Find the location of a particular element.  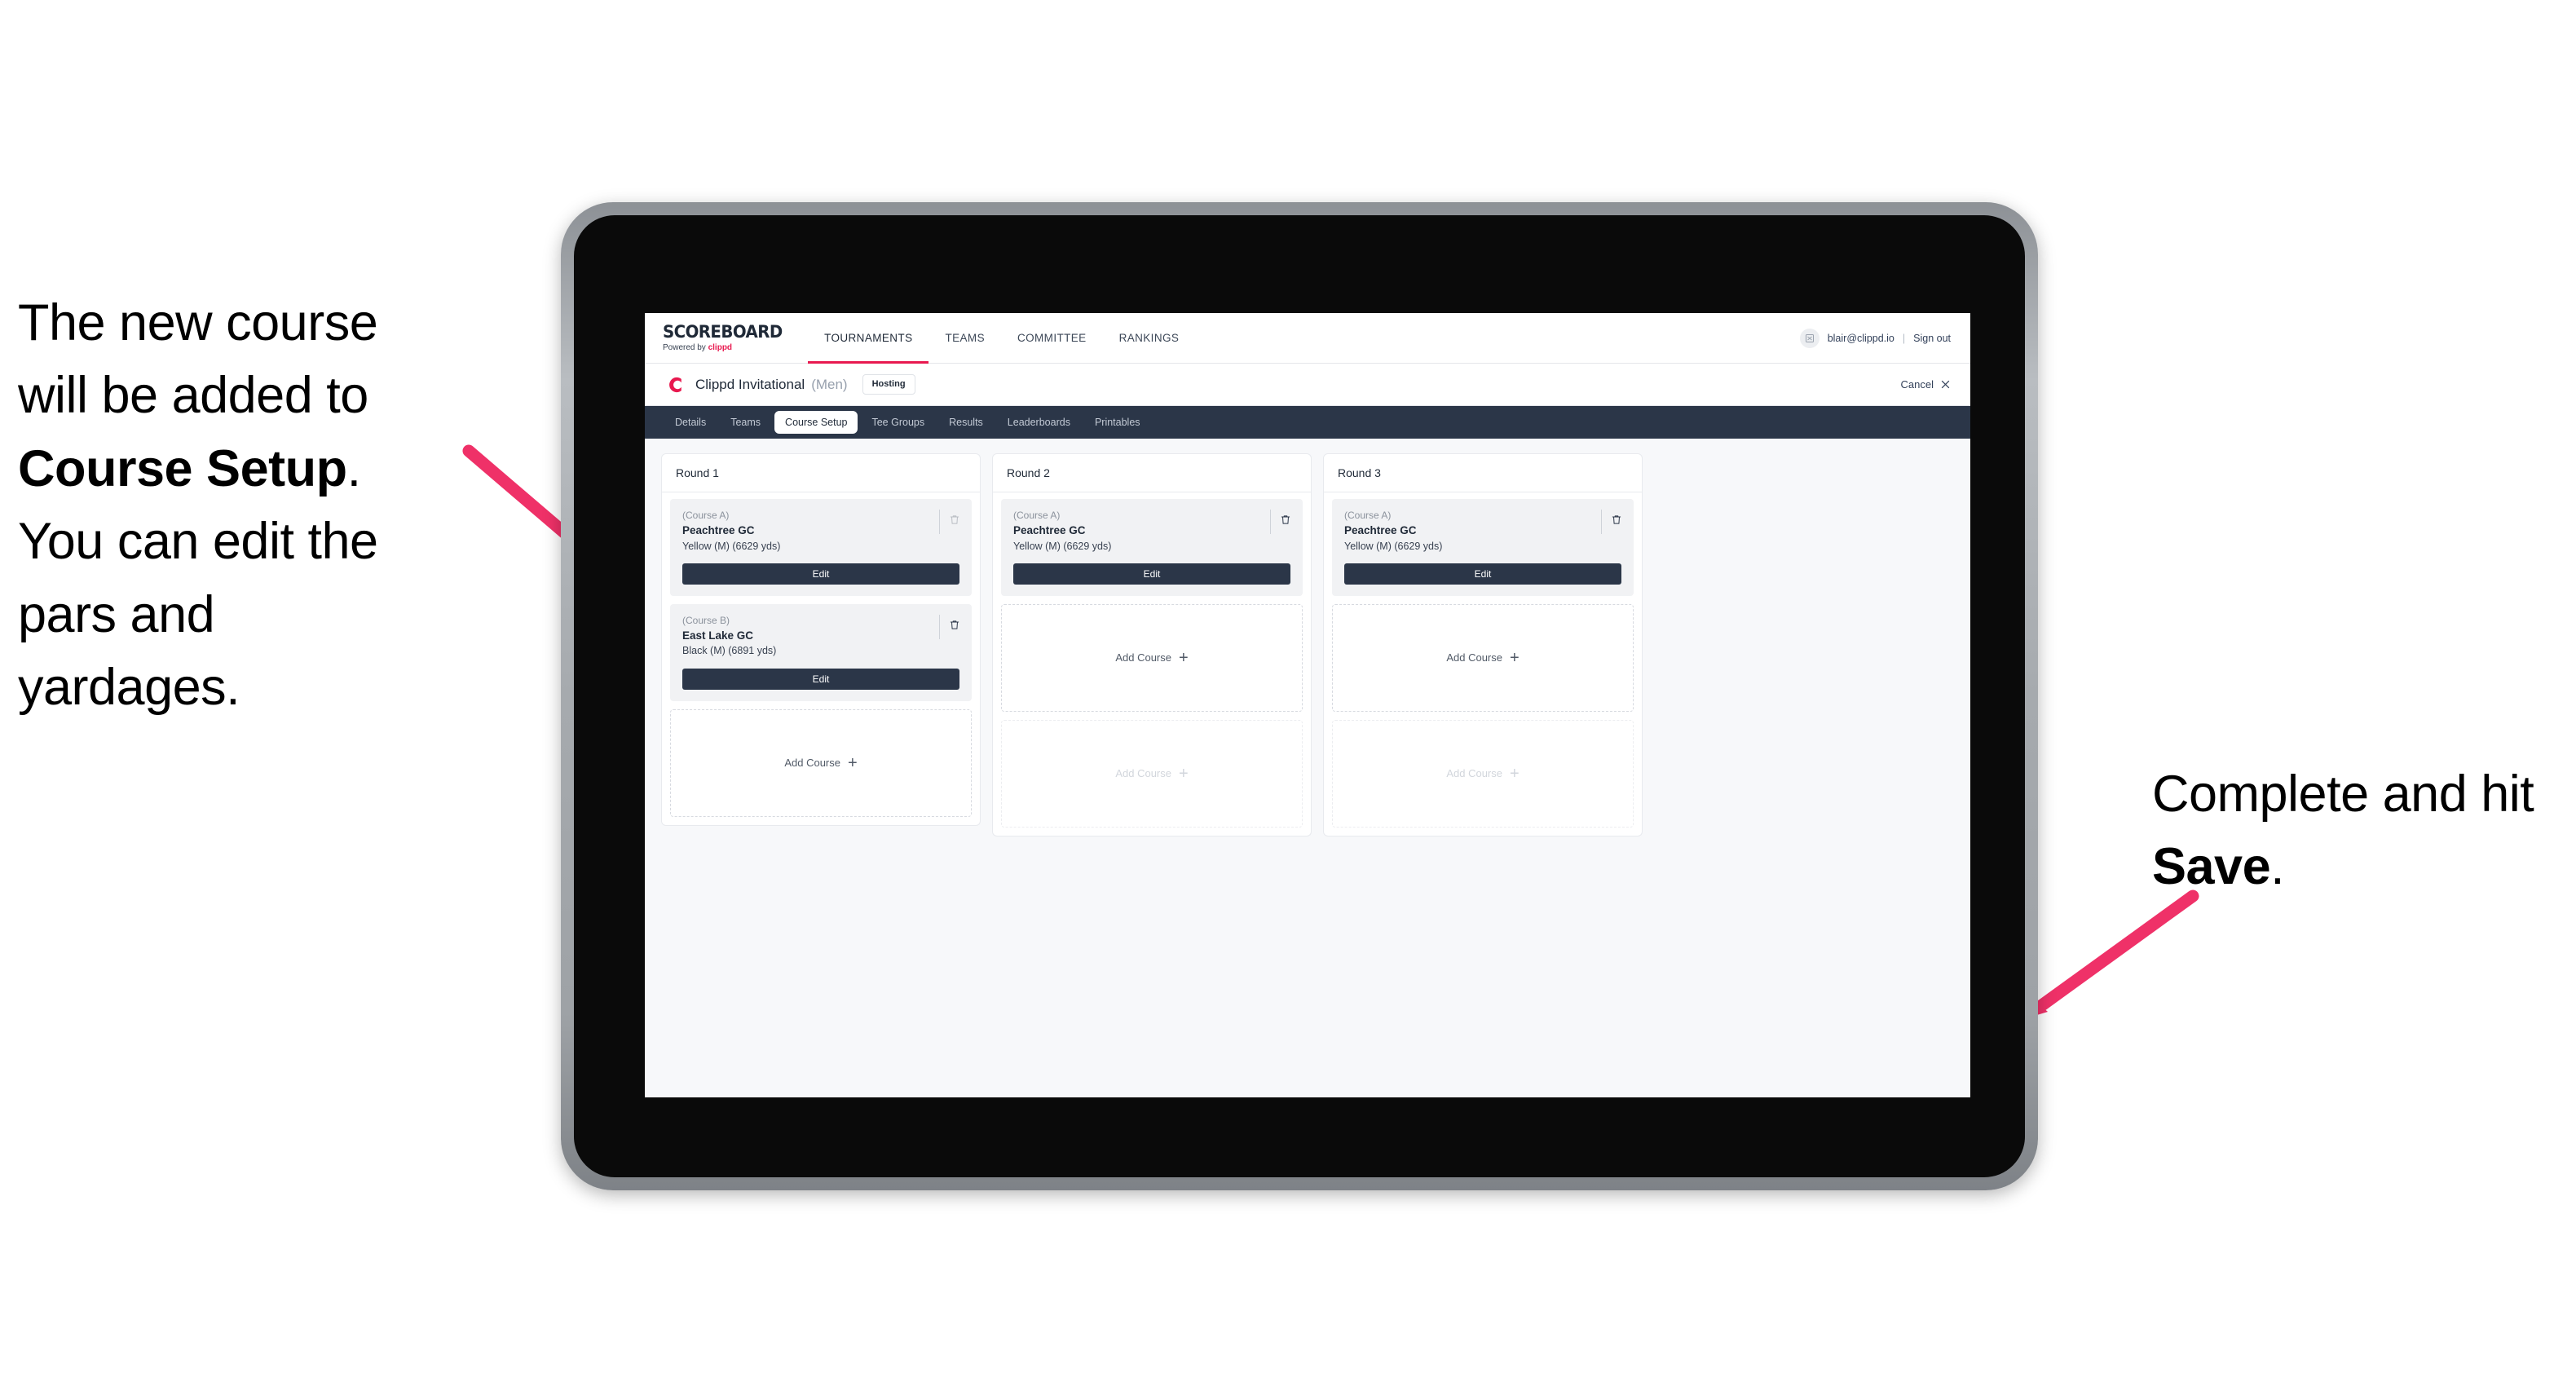

round-title: Round 1 is located at coordinates (821, 473).